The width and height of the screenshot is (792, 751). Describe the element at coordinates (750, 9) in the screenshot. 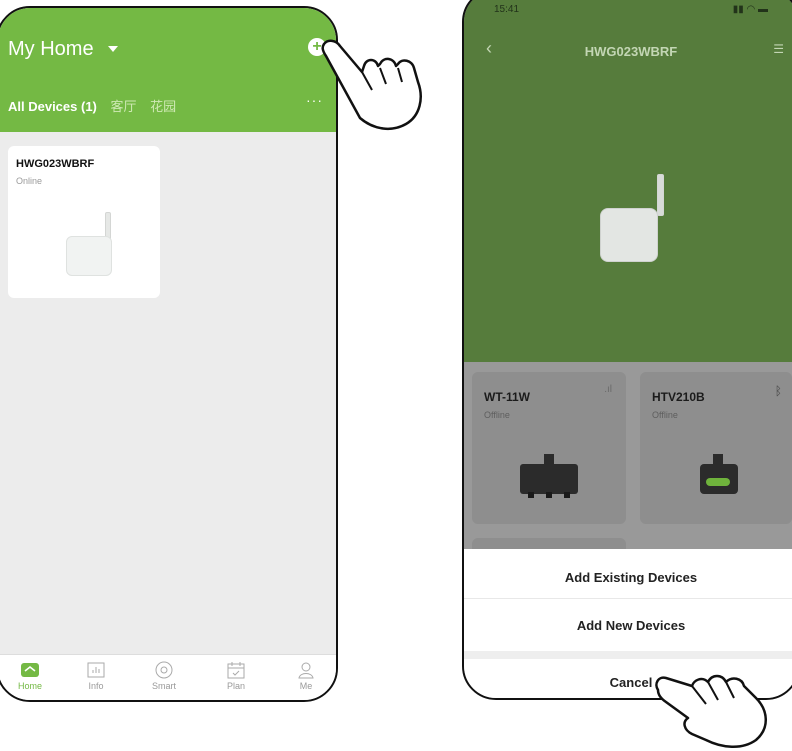

I see `status-bar-icons: ▮▮ ◠ ▬` at that location.